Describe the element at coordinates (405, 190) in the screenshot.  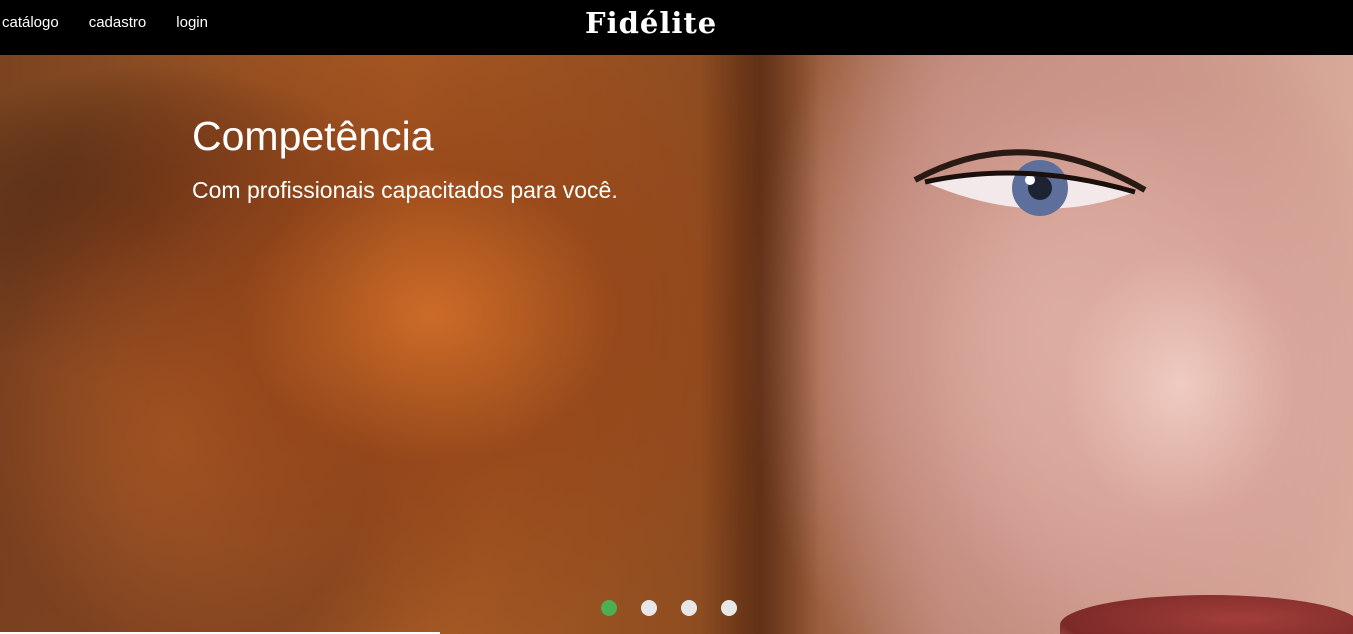
I see `slide-subtitle: Com profissionais capacitados para você.` at that location.